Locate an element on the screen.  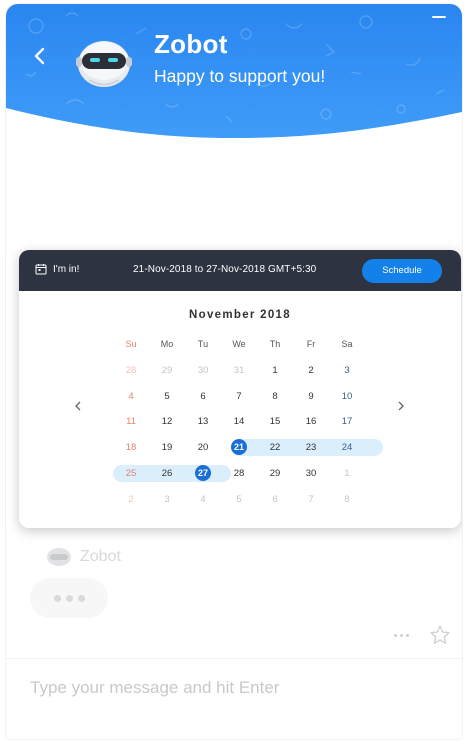
calendar-day: 12 is located at coordinates (167, 422).